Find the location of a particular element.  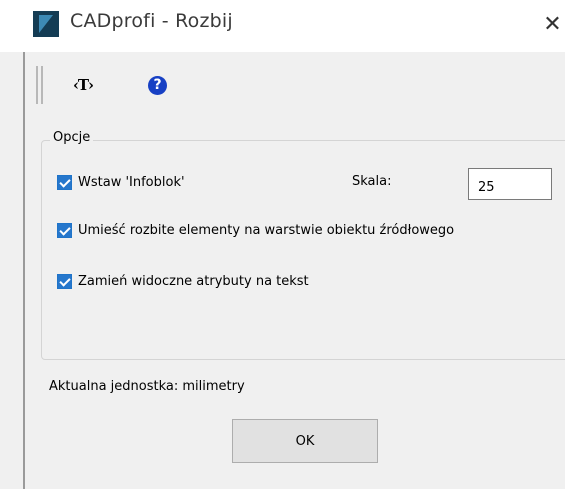

toolbar: ‹T› ? is located at coordinates (186, 87).